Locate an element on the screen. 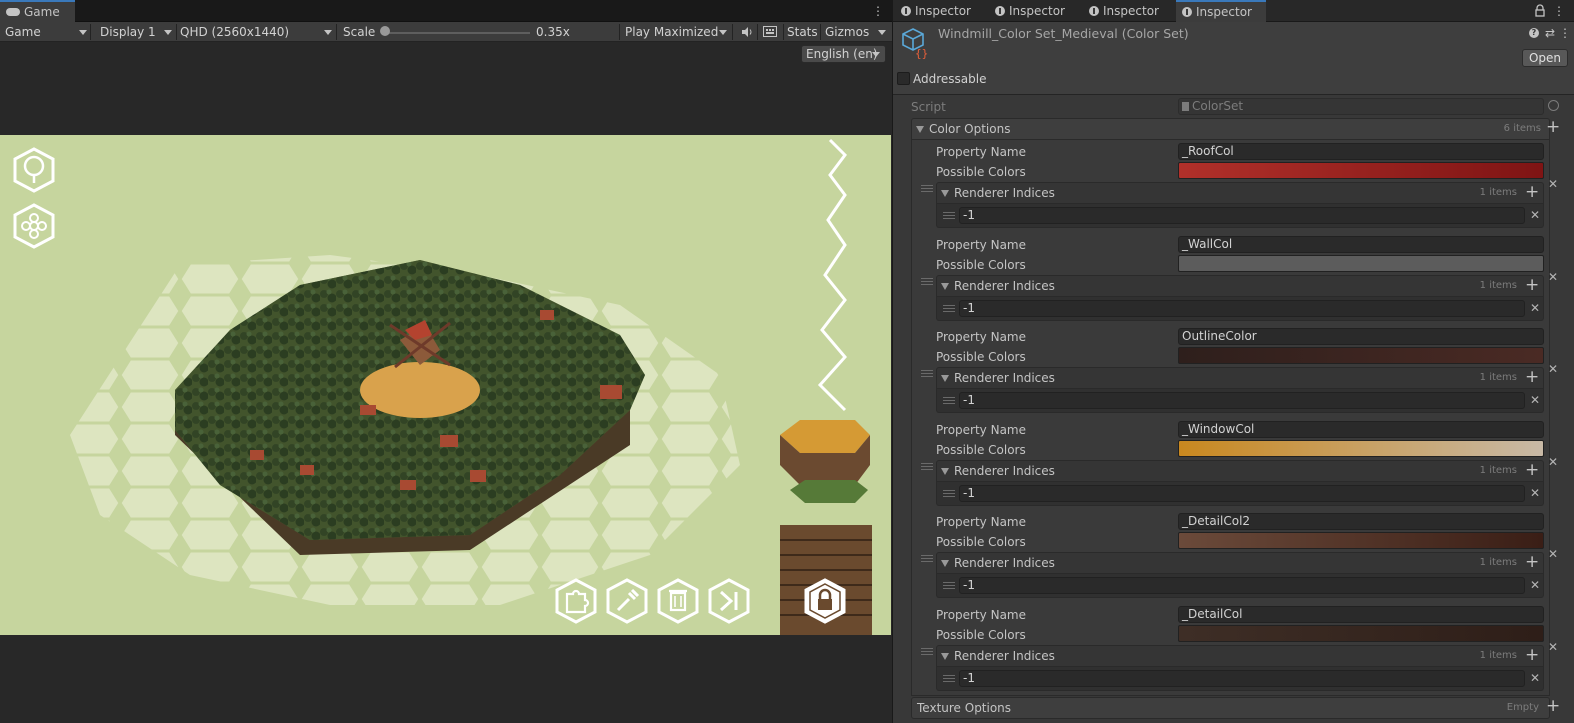 This screenshot has height=723, width=1574. language-dropdown: English (en) is located at coordinates (843, 54).